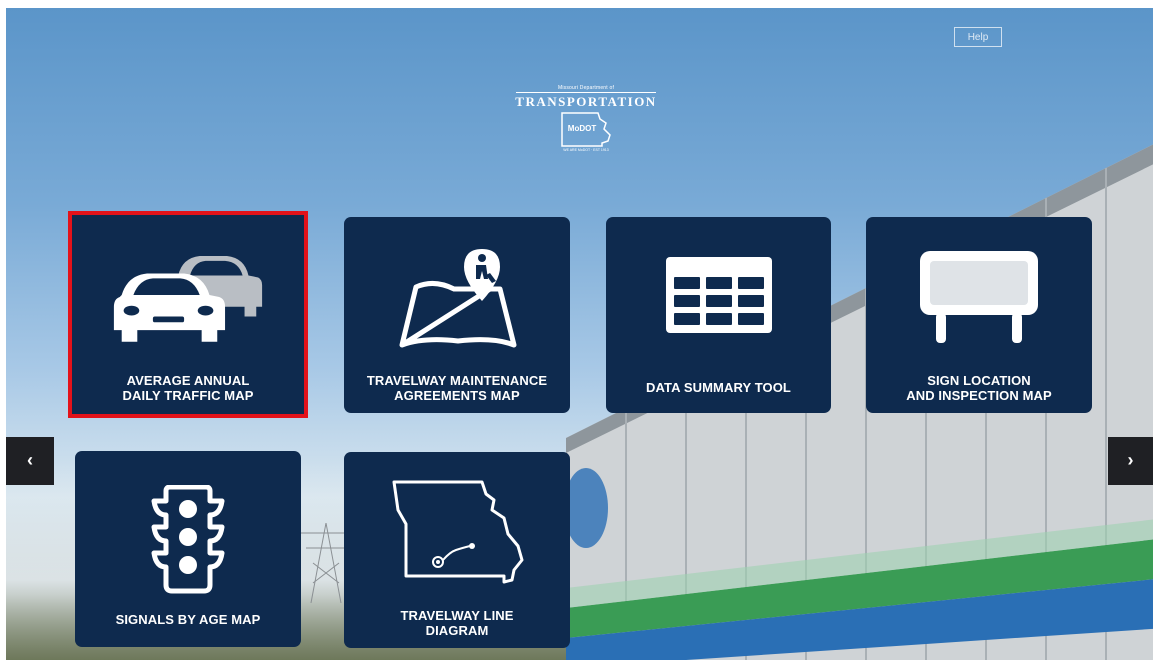 The image size is (1153, 660). I want to click on cars-icon, so click(188, 299).